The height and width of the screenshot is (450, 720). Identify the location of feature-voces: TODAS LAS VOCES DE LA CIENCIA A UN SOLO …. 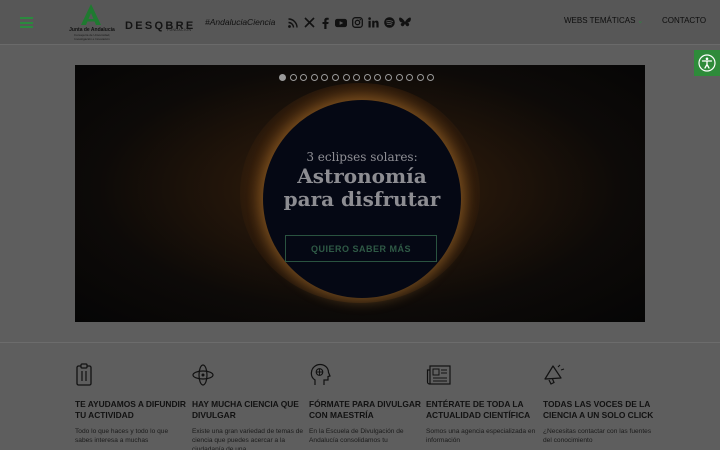
(599, 404).